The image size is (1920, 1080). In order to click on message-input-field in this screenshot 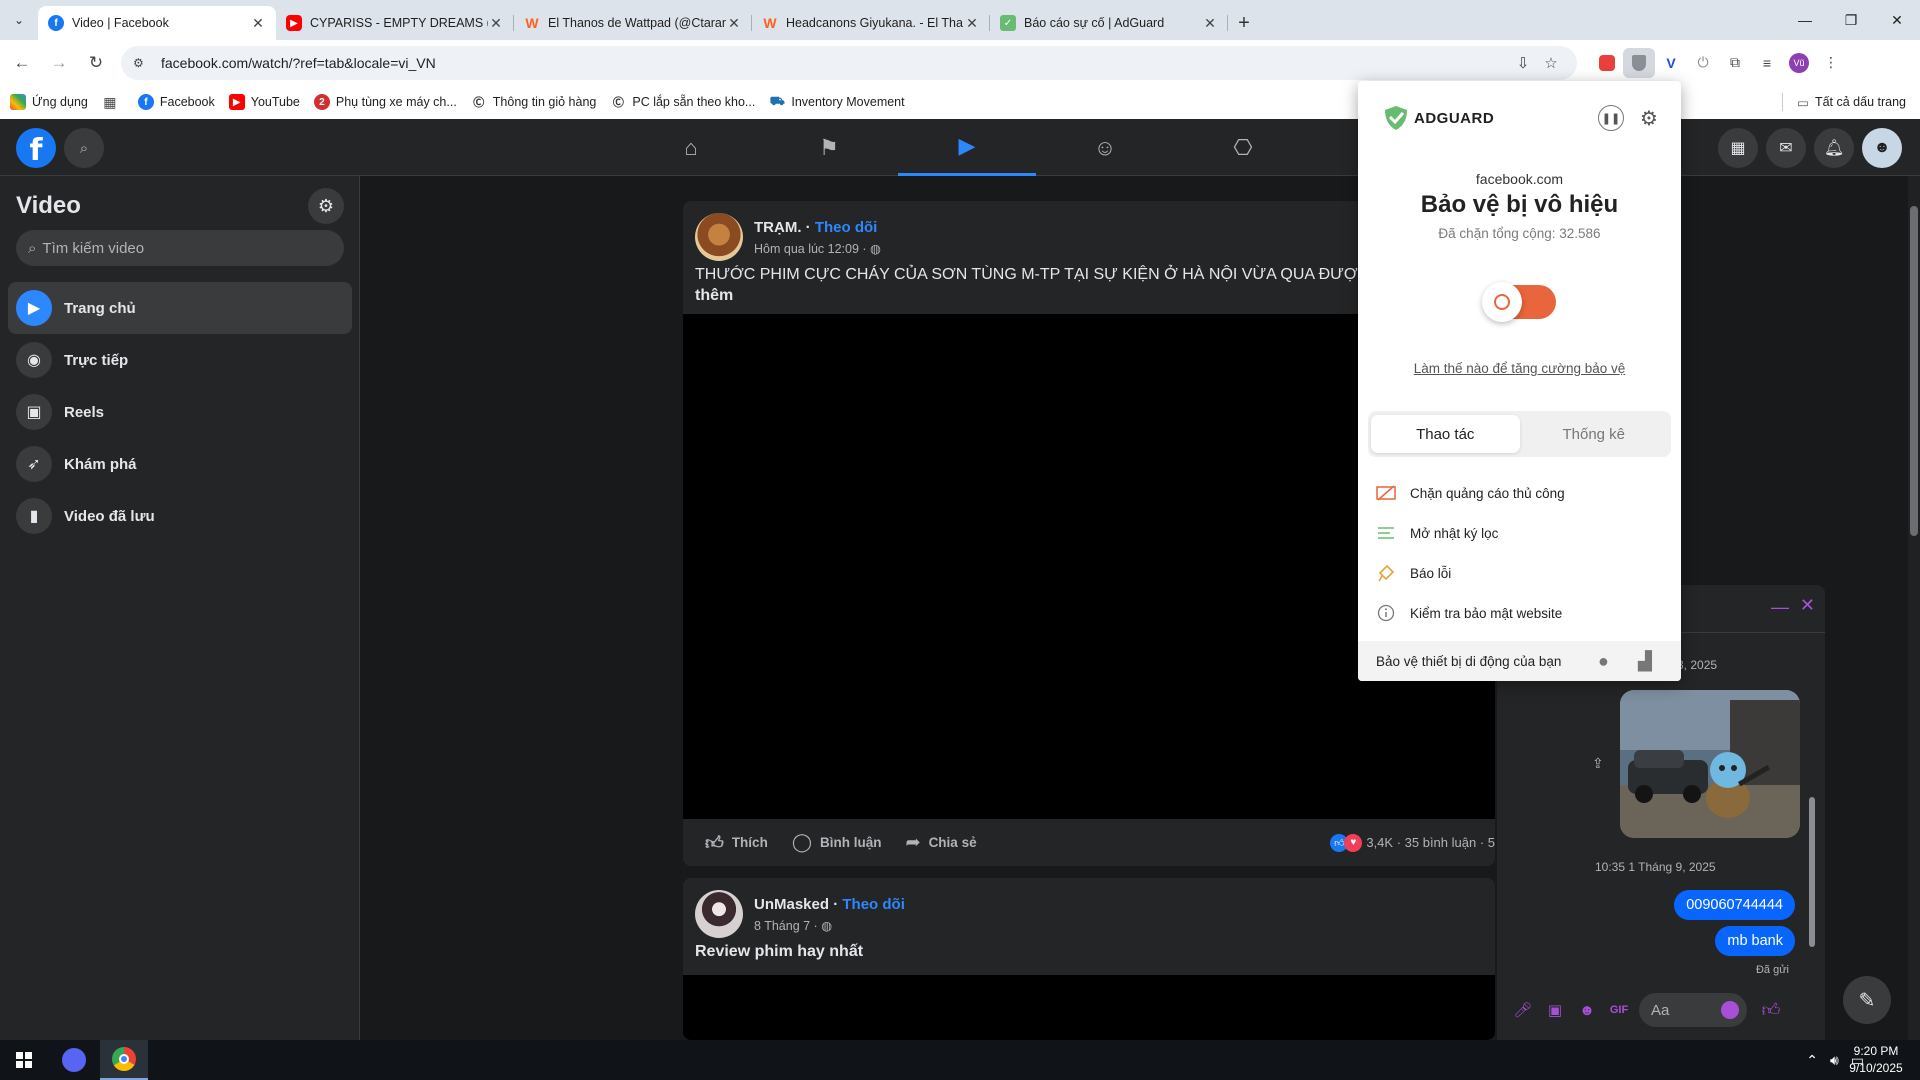, I will do `click(1686, 1010)`.